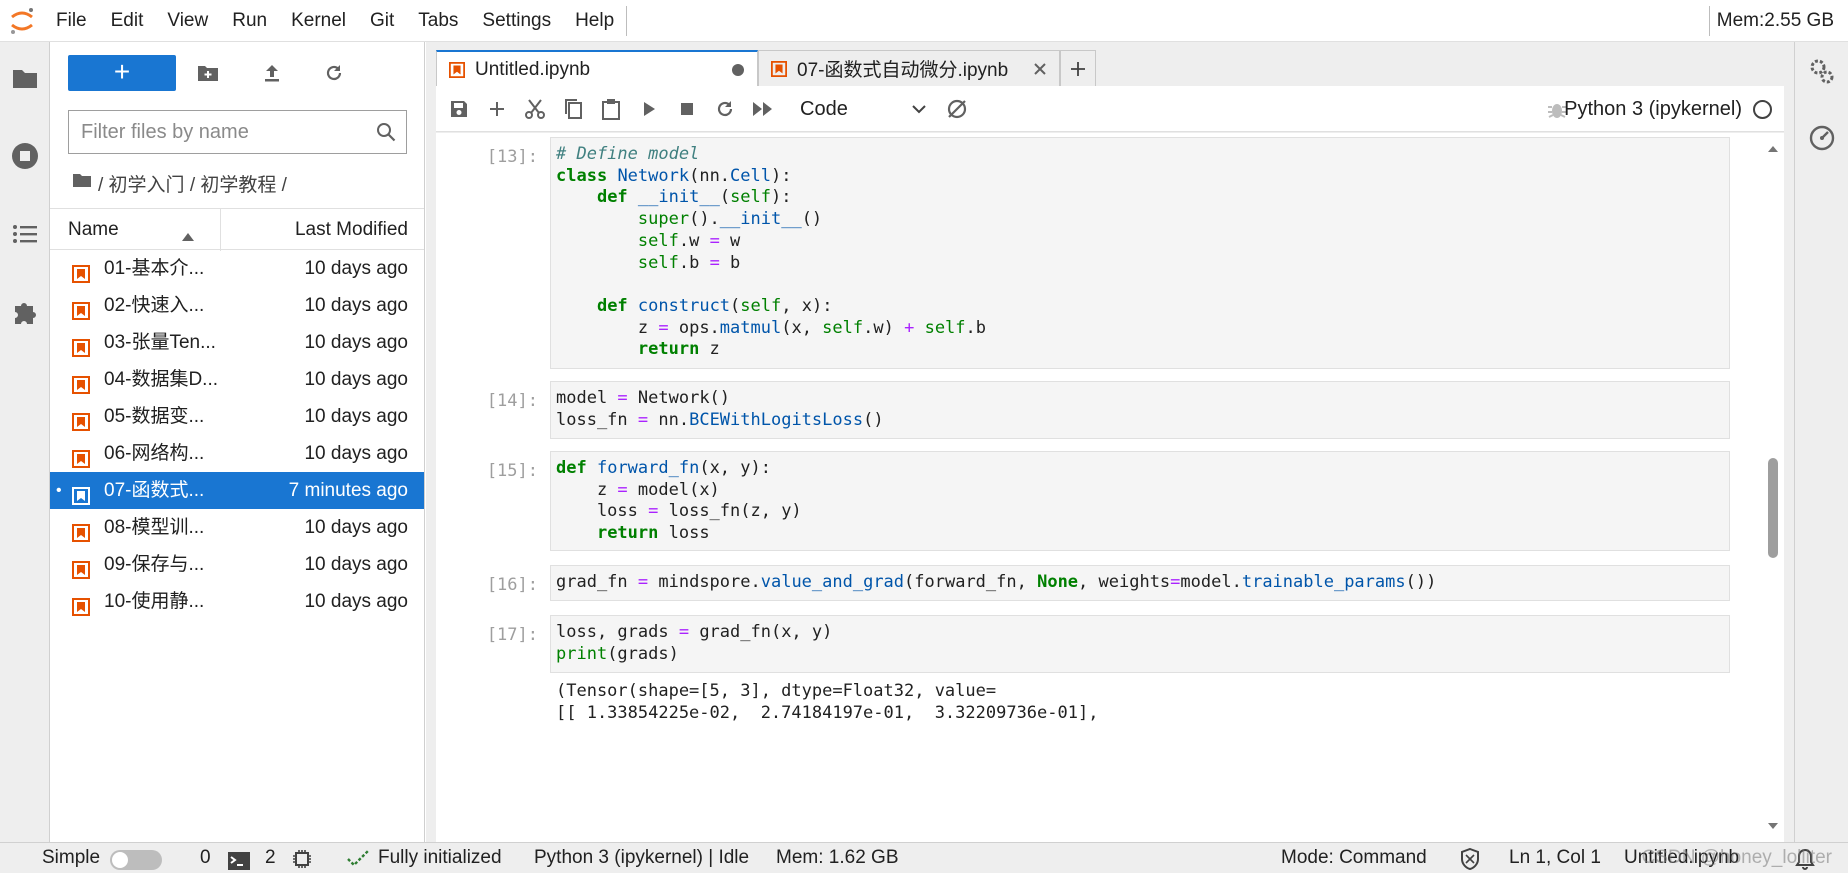 This screenshot has width=1848, height=880. I want to click on add-tab-button, so click(1078, 68).